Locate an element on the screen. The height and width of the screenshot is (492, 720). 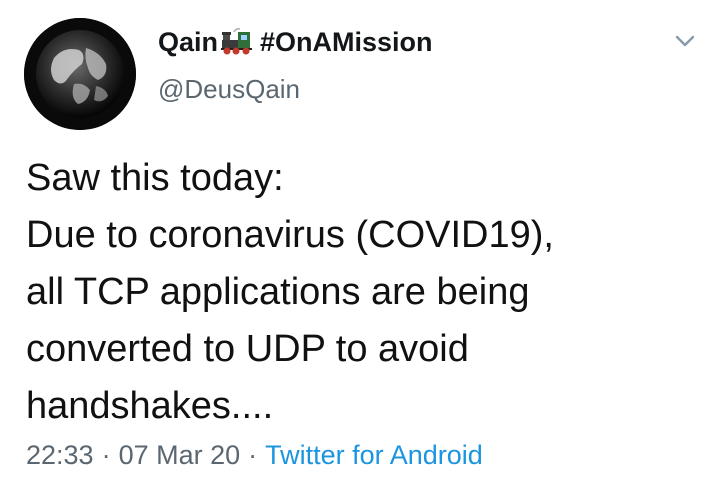
tweet-text-line: Due to coronavirus (COVID19), is located at coordinates (290, 235).